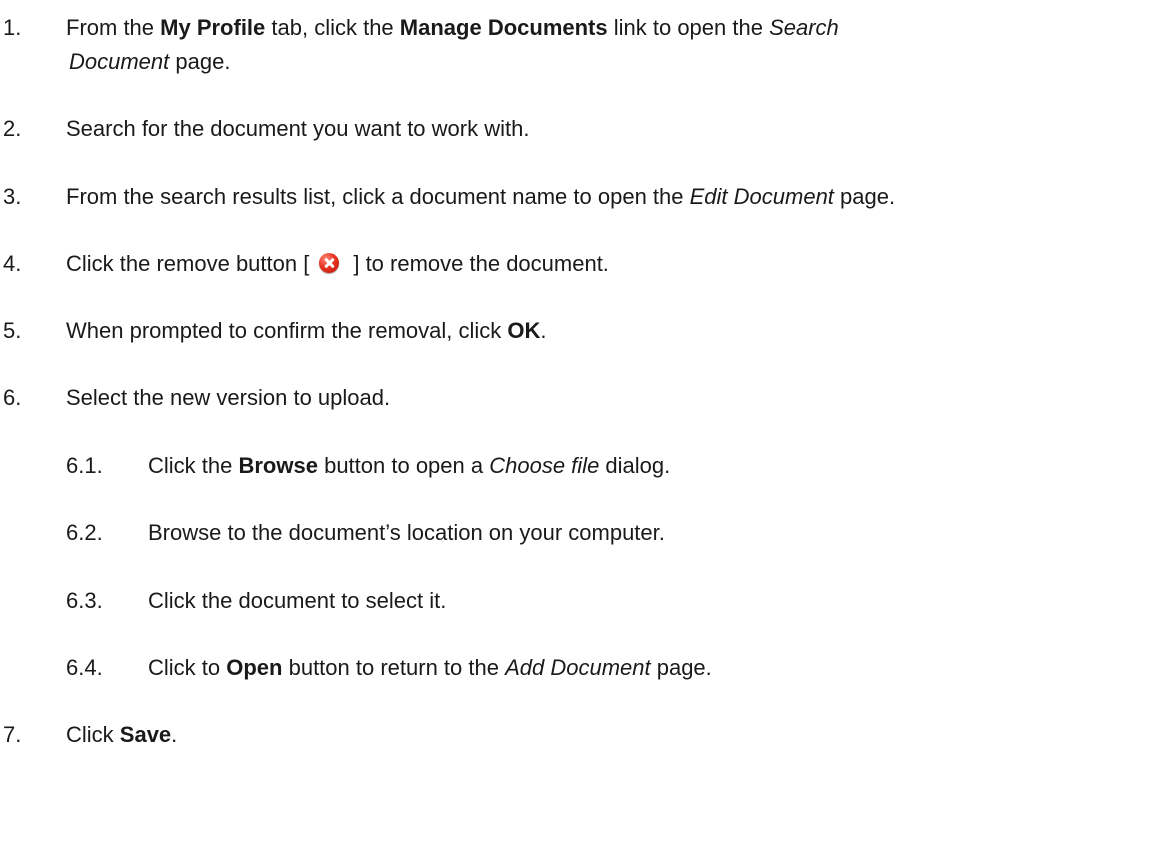 Image resolution: width=1175 pixels, height=862 pixels. I want to click on step-text: Select the new version to upload., so click(228, 397).